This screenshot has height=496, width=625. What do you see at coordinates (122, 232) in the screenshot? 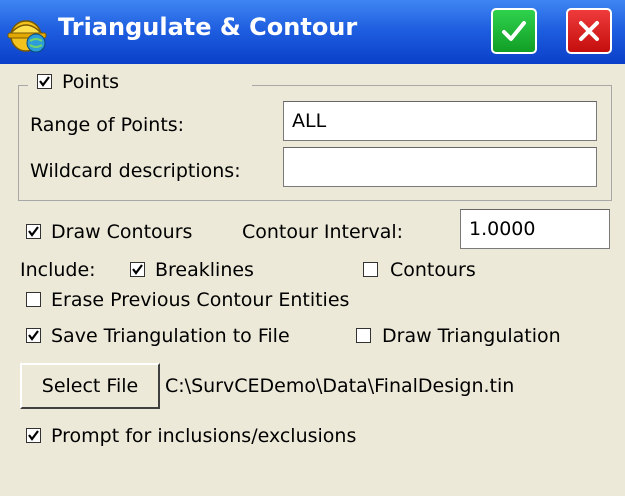
I see `draw-contours-label: Draw Contours` at bounding box center [122, 232].